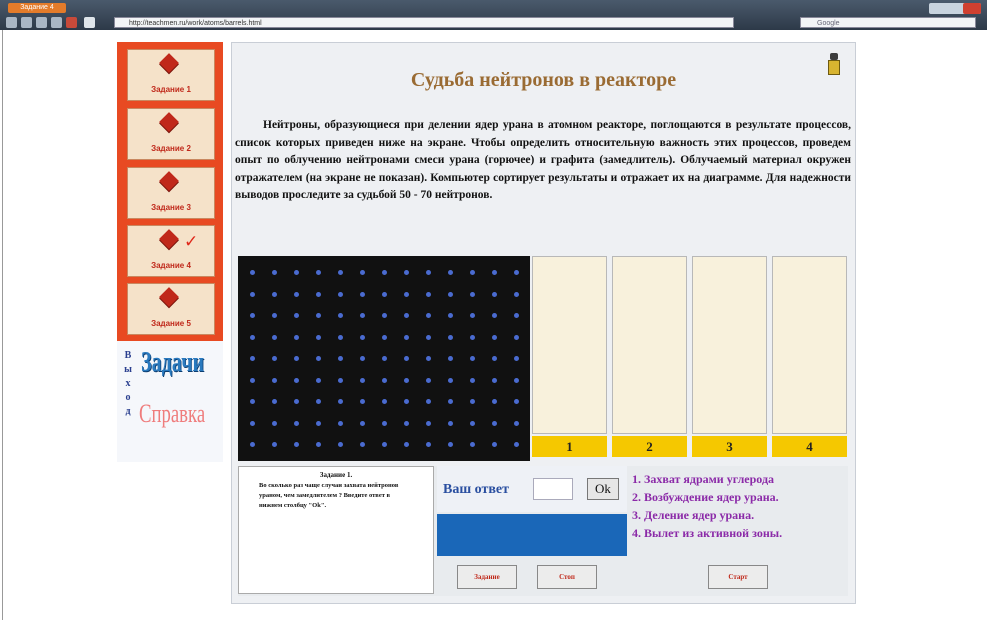 Image resolution: width=987 pixels, height=621 pixels. What do you see at coordinates (553, 489) in the screenshot?
I see `answer-input` at bounding box center [553, 489].